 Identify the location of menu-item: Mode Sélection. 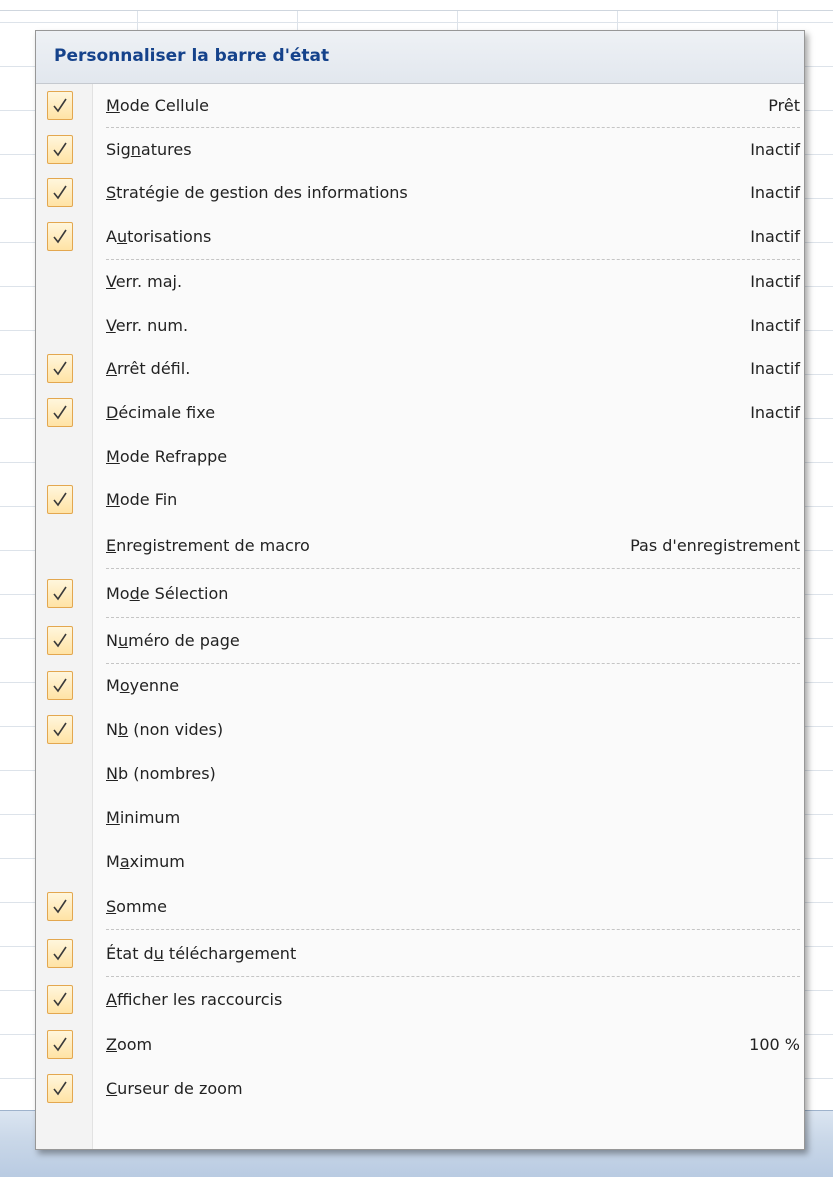
(420, 593).